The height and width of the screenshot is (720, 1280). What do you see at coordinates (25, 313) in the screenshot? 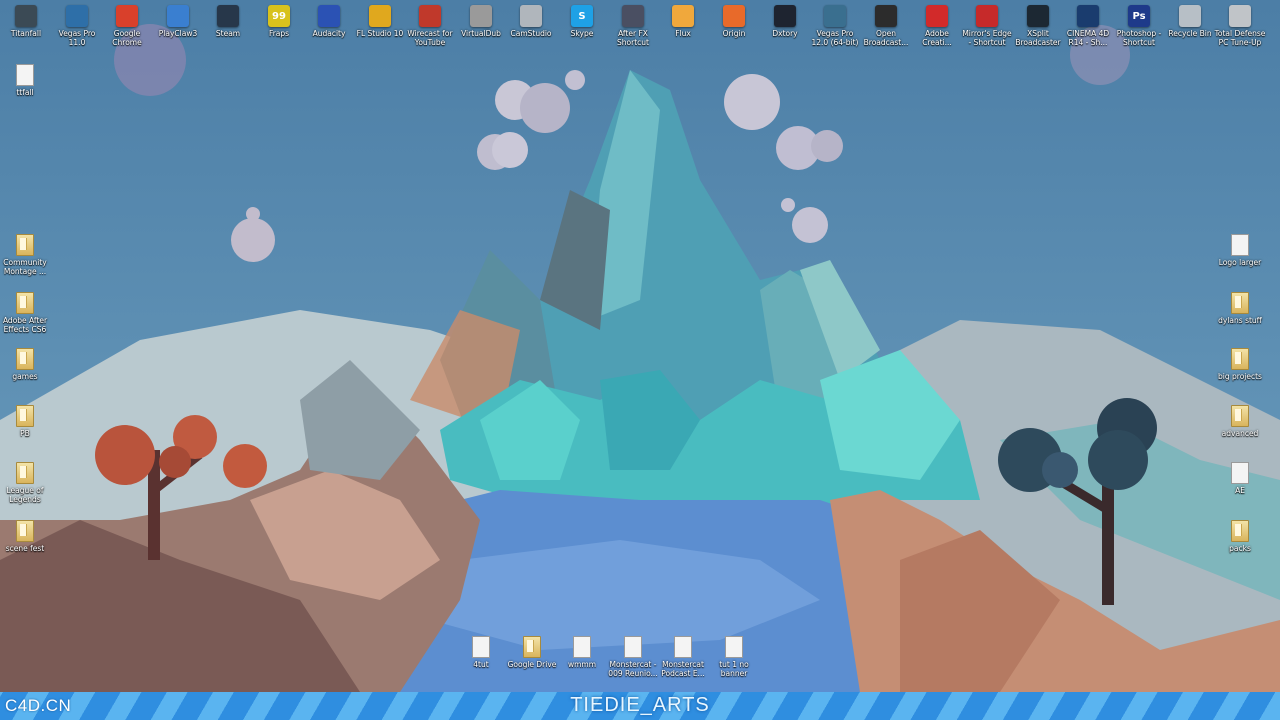
I see `desktop-icon: Adobe After Effects CS6` at bounding box center [25, 313].